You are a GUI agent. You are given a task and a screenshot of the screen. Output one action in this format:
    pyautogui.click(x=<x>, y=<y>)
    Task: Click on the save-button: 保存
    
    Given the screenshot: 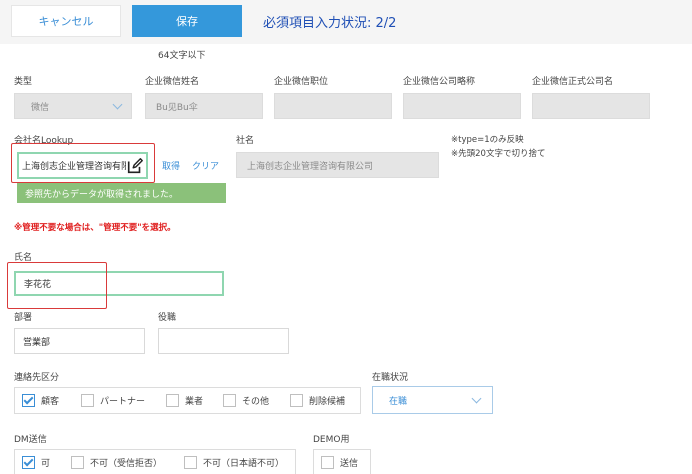 What is the action you would take?
    pyautogui.click(x=187, y=21)
    